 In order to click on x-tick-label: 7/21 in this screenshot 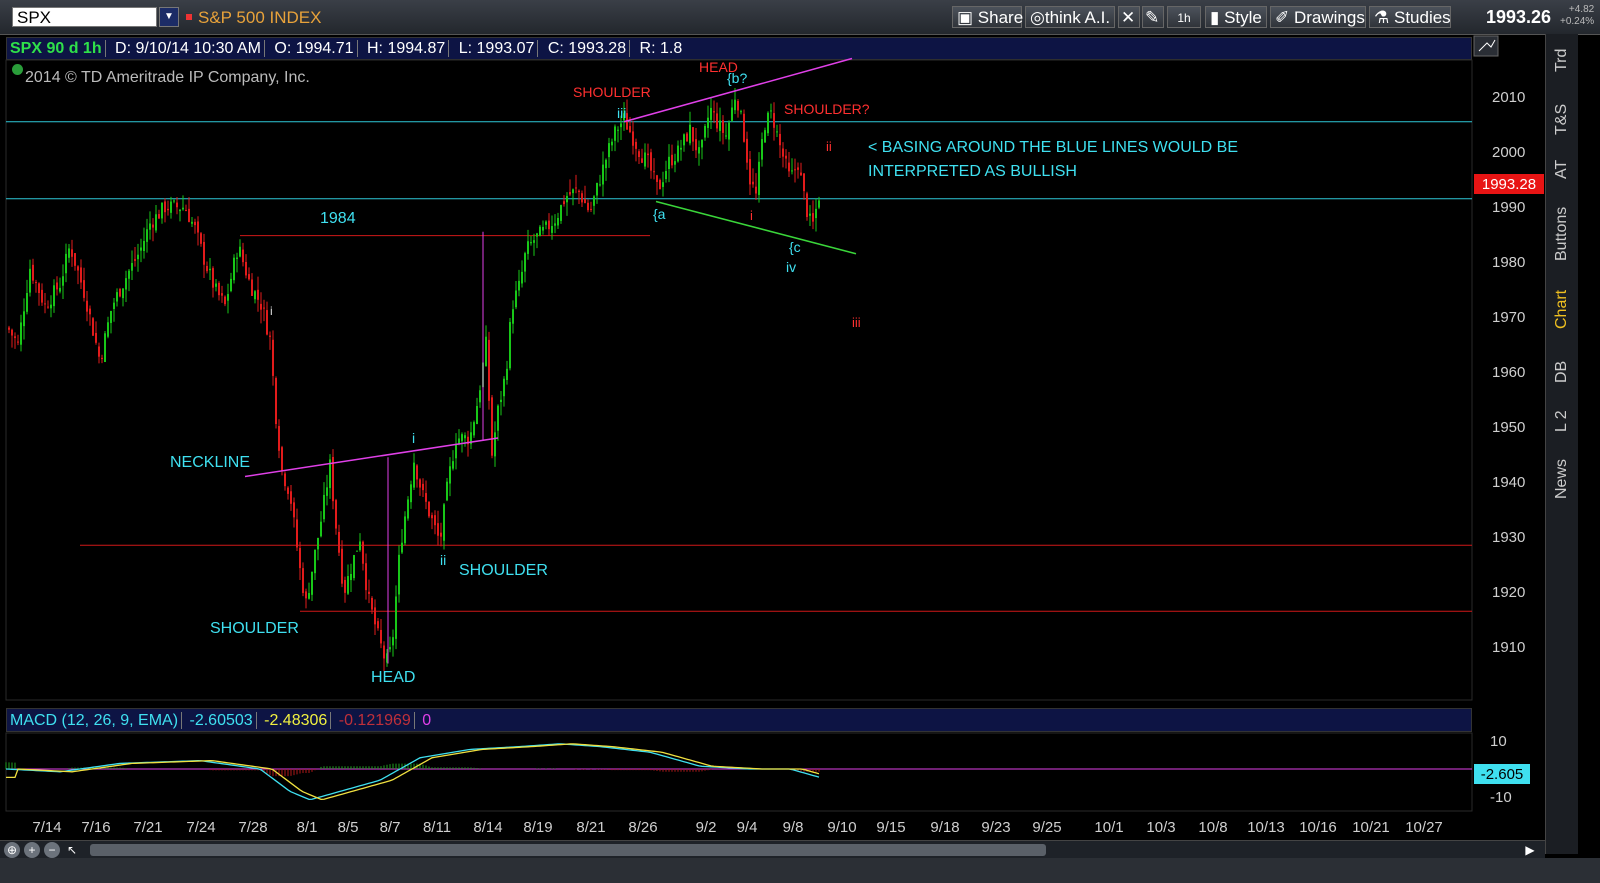, I will do `click(147, 827)`.